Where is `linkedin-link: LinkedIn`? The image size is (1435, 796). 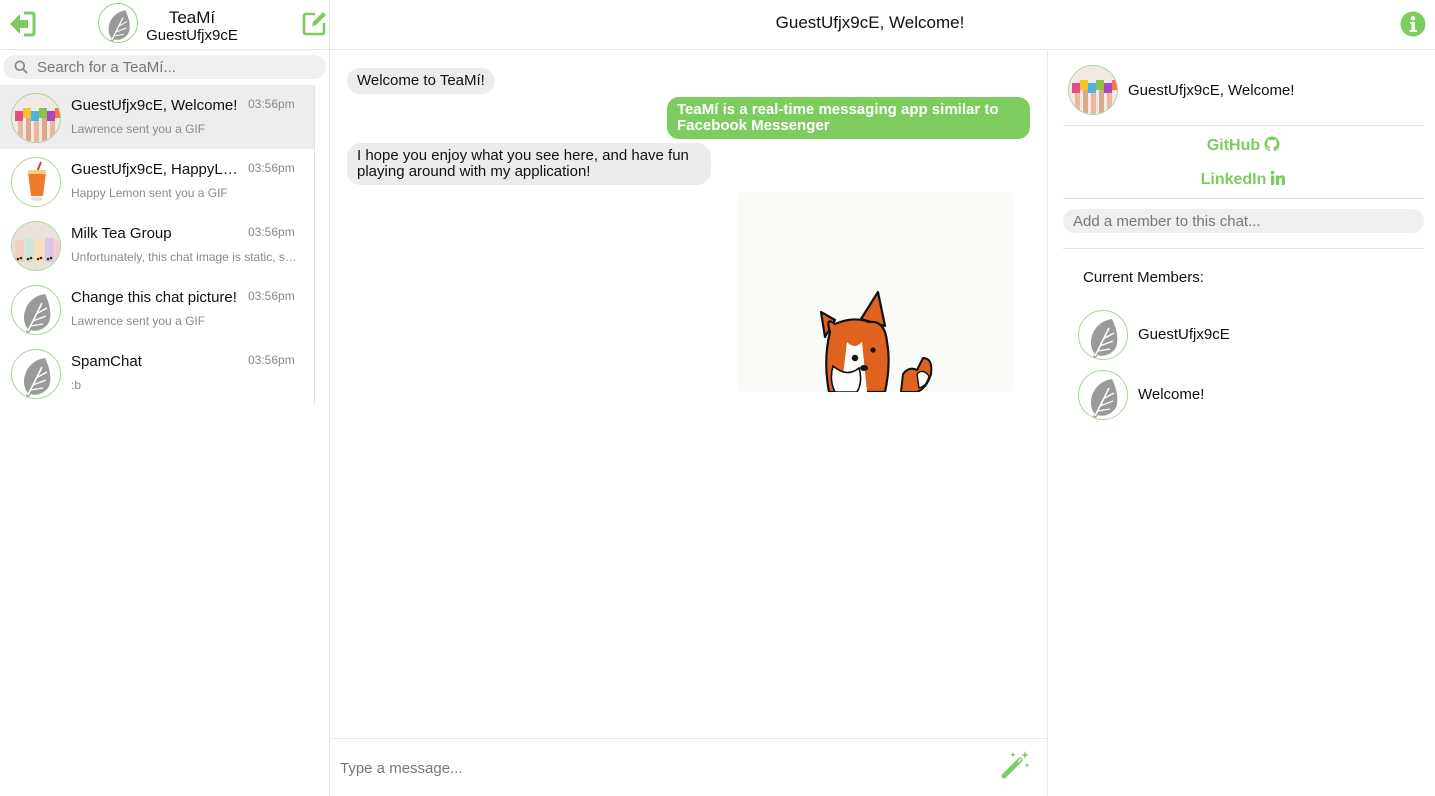
linkedin-link: LinkedIn is located at coordinates (1243, 179).